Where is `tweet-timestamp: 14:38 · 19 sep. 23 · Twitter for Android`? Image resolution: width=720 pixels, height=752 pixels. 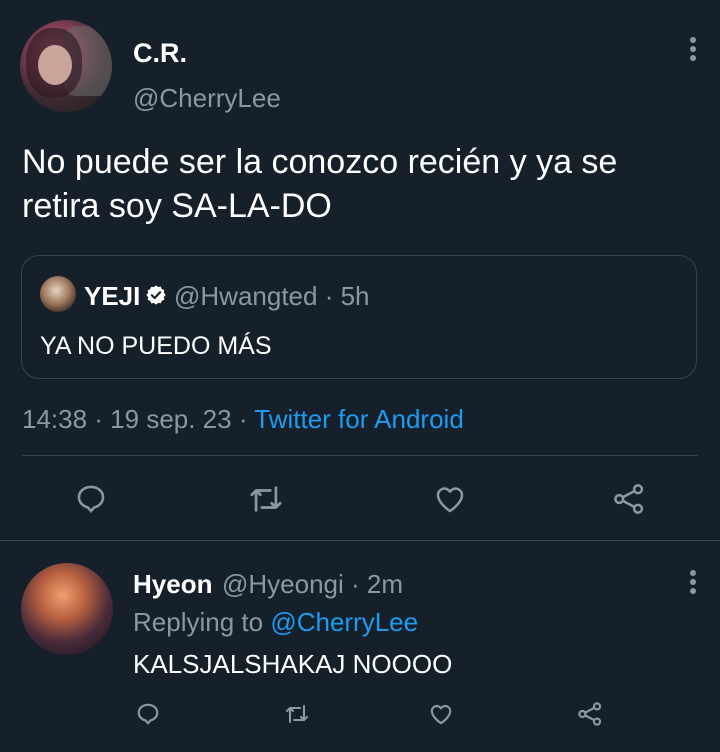 tweet-timestamp: 14:38 · 19 sep. 23 · Twitter for Android is located at coordinates (243, 419).